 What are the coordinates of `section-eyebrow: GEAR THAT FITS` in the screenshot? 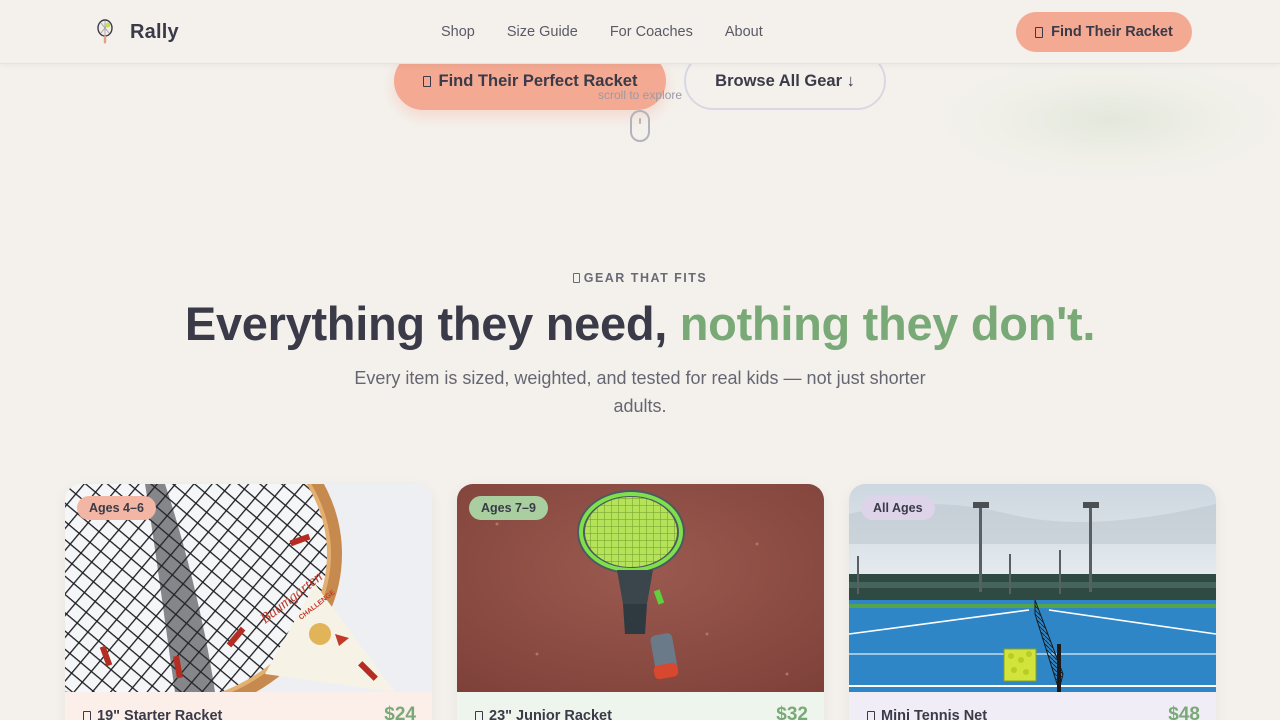 It's located at (640, 278).